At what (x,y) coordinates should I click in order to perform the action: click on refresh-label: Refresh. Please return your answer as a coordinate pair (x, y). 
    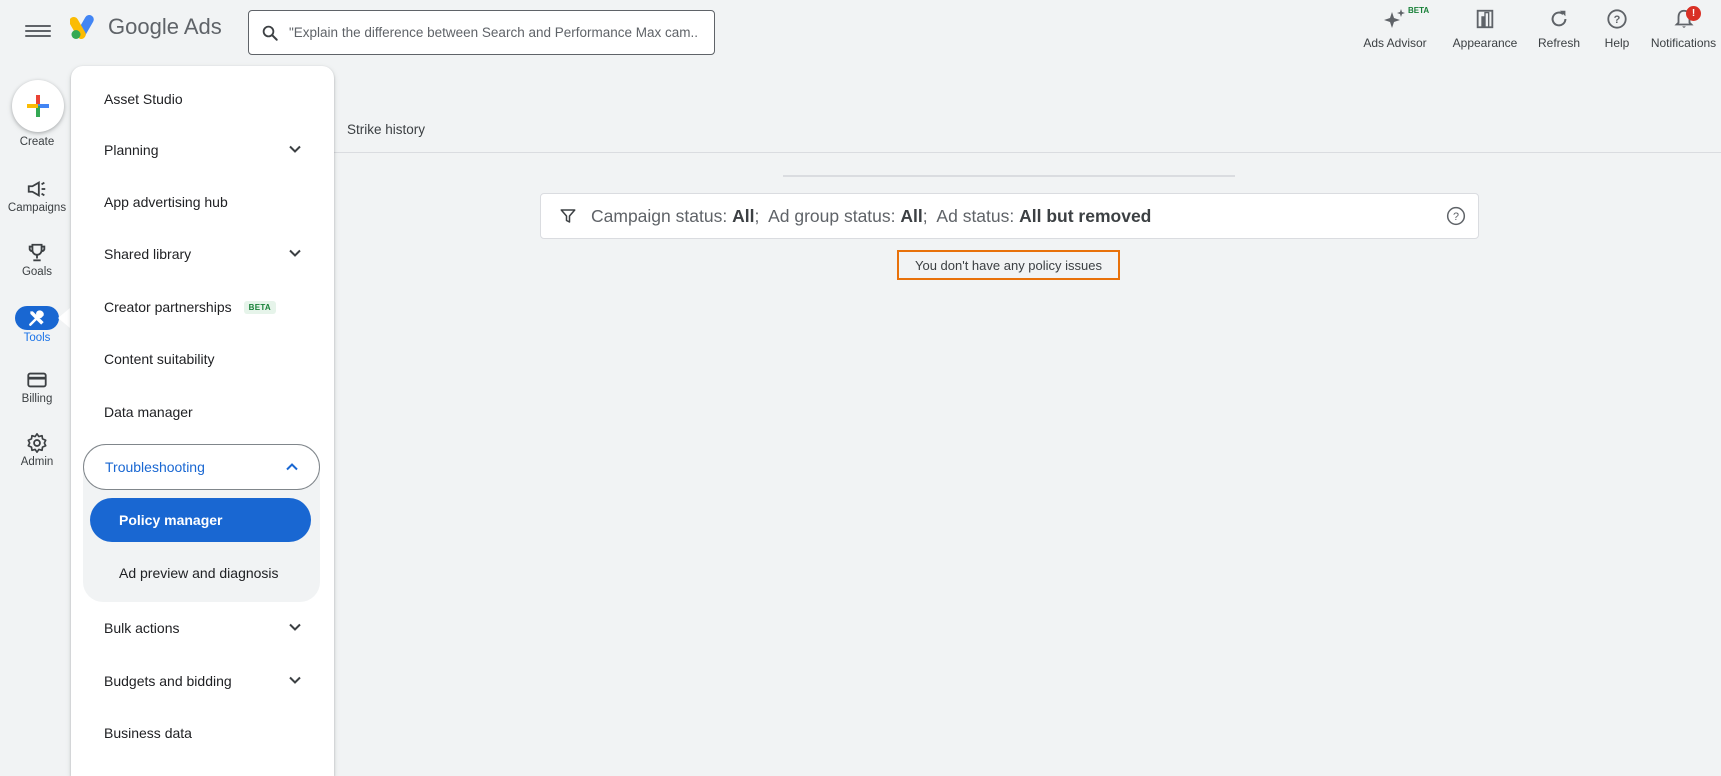
    Looking at the image, I should click on (1559, 43).